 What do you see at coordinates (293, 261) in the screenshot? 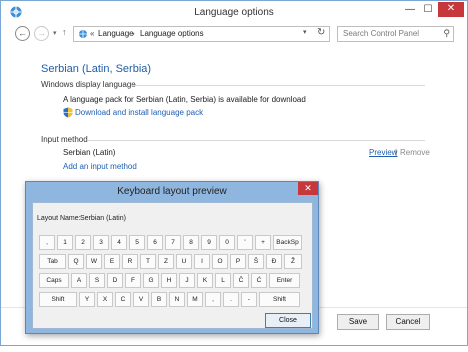
I see `key: Ž` at bounding box center [293, 261].